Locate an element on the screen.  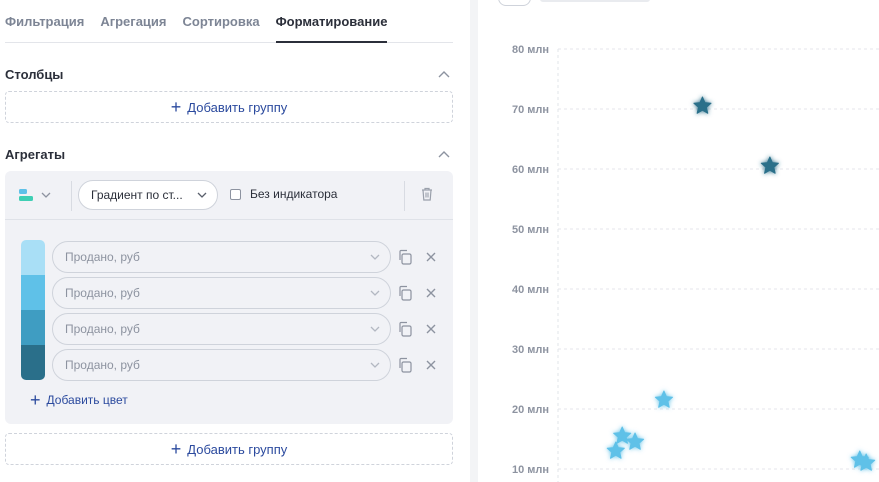
y-tick-label: 70 млн is located at coordinates (530, 110).